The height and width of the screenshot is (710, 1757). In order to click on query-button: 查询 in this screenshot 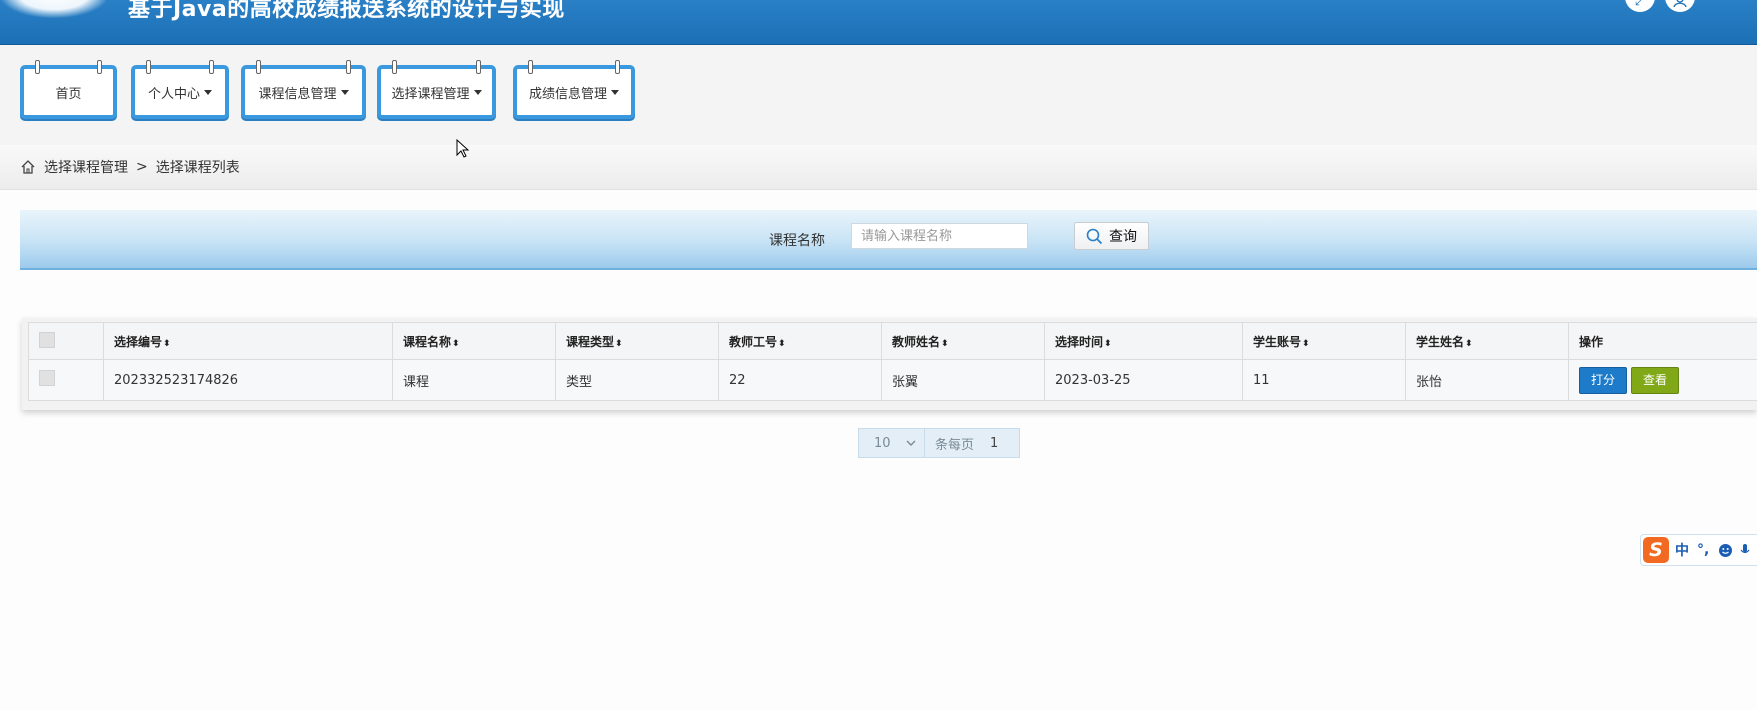, I will do `click(1111, 236)`.